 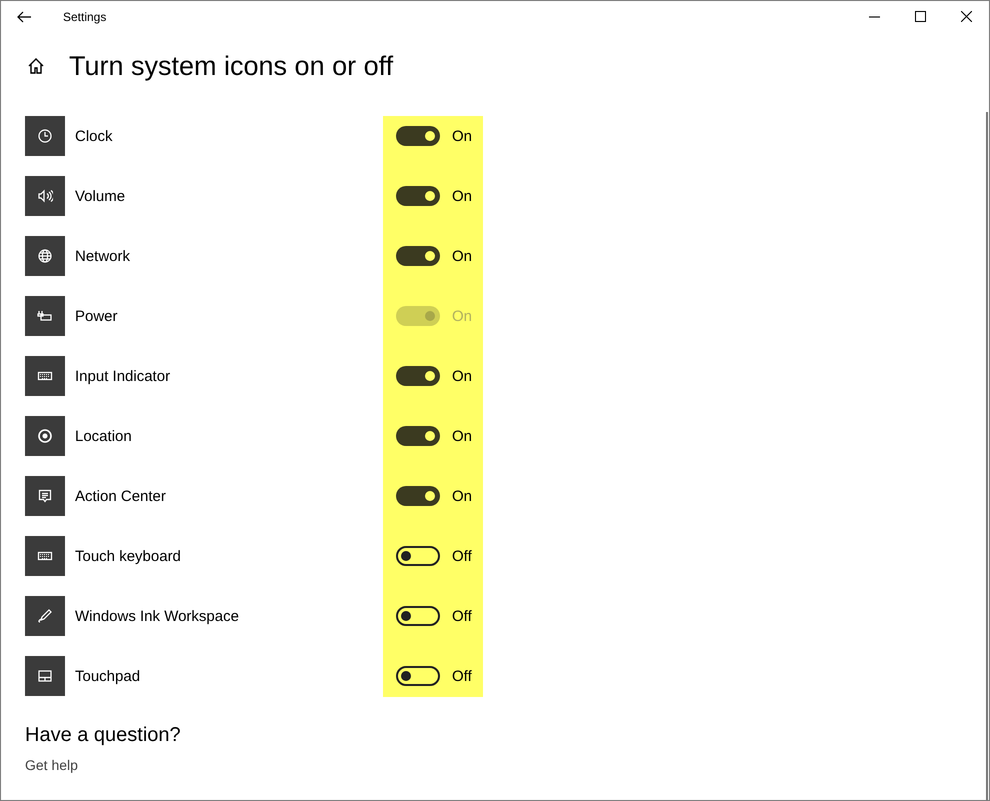 I want to click on setting-label: Location, so click(x=104, y=436).